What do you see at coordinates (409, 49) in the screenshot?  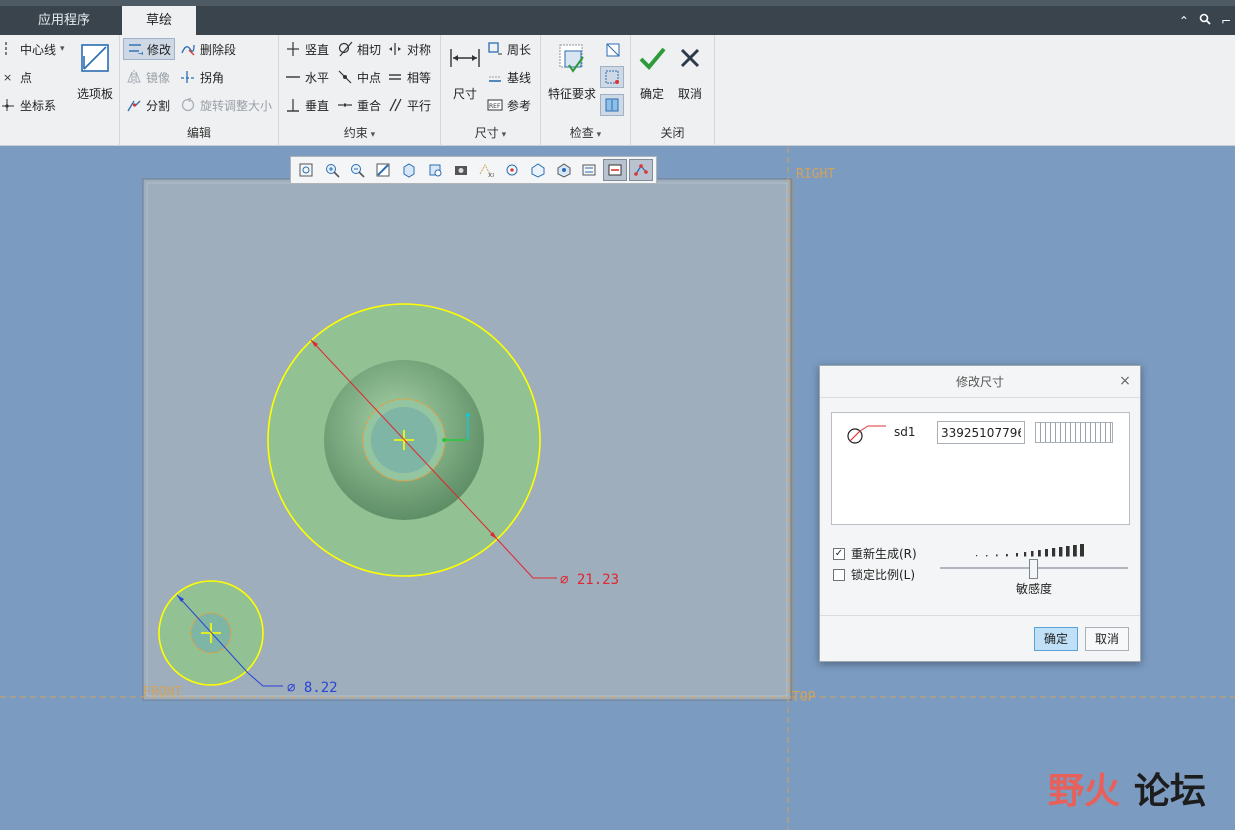 I see `symmetric-constraint-button: 对称` at bounding box center [409, 49].